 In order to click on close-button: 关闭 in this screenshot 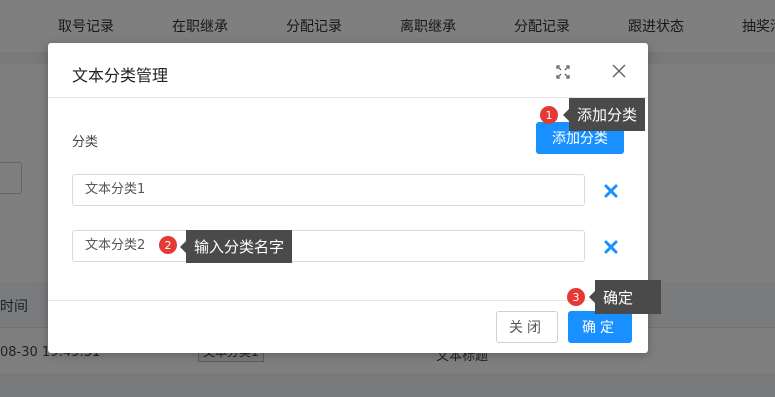, I will do `click(527, 327)`.